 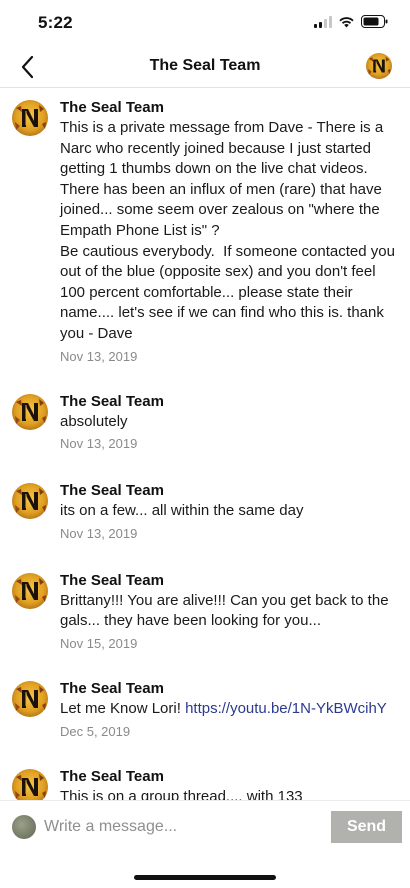 I want to click on group-avatar, so click(x=379, y=66).